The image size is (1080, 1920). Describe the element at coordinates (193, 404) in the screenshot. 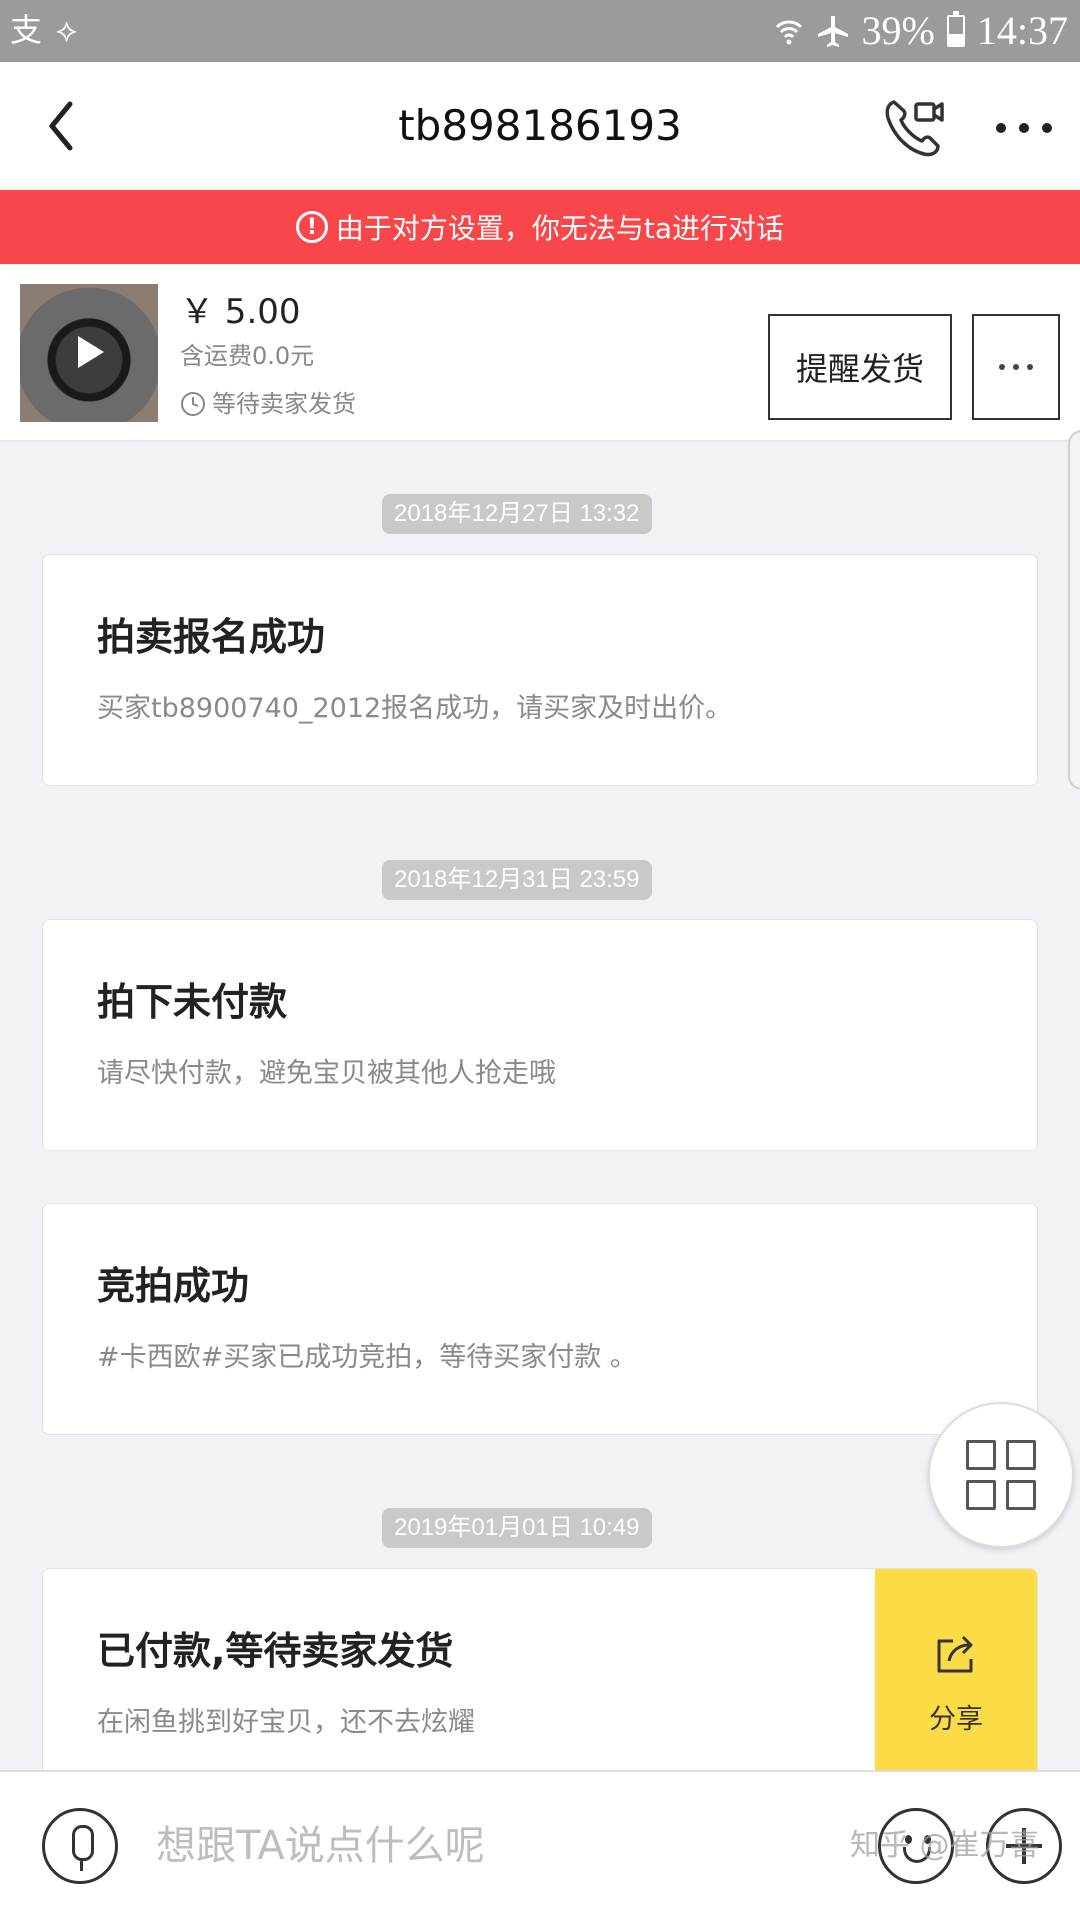

I see `clock-icon` at that location.